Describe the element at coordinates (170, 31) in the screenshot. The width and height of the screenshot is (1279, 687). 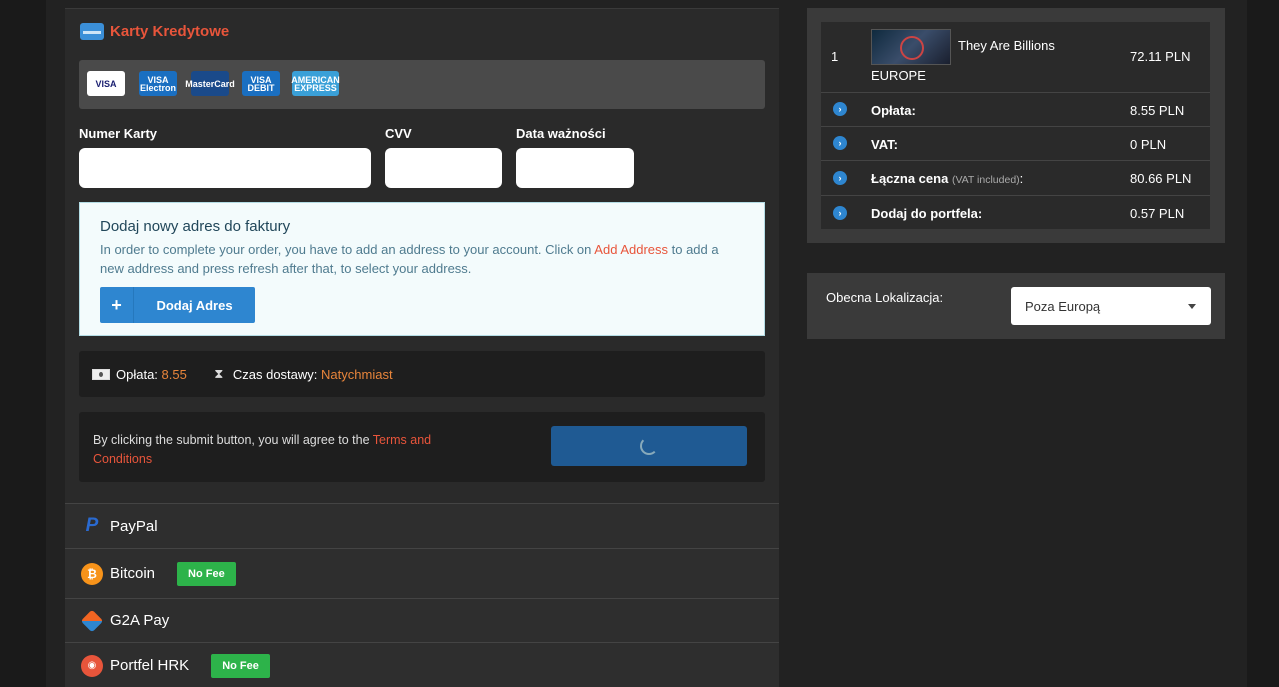
I see `credit-cards-title: Karty Kredytowe` at that location.